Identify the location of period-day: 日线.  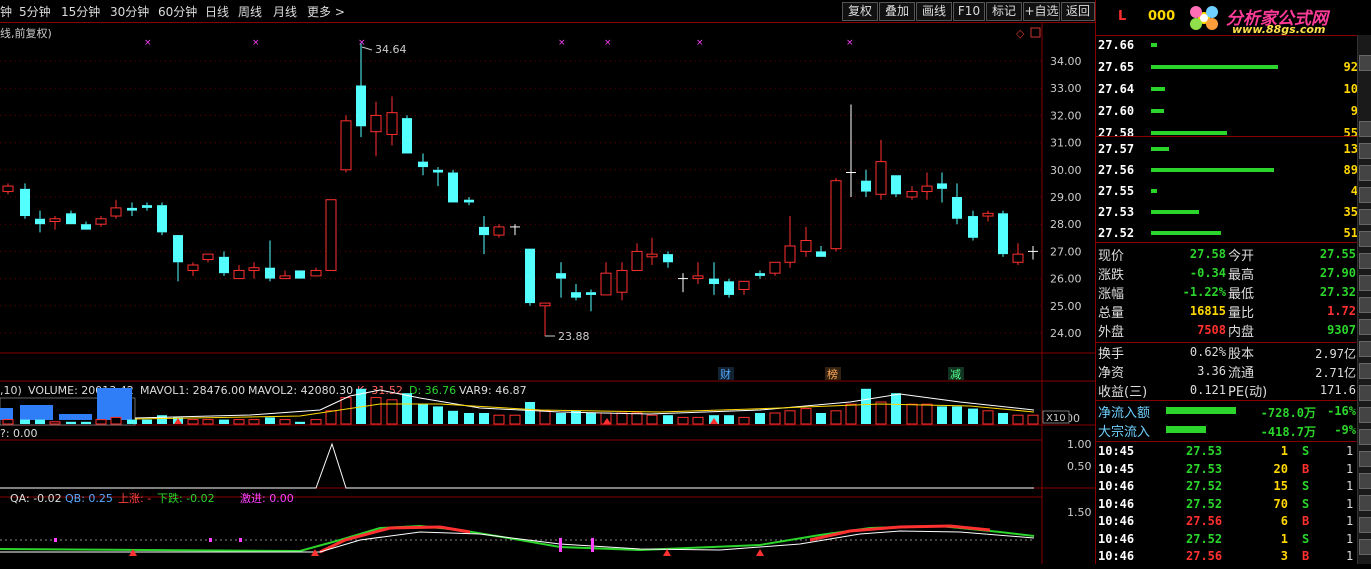
(217, 11).